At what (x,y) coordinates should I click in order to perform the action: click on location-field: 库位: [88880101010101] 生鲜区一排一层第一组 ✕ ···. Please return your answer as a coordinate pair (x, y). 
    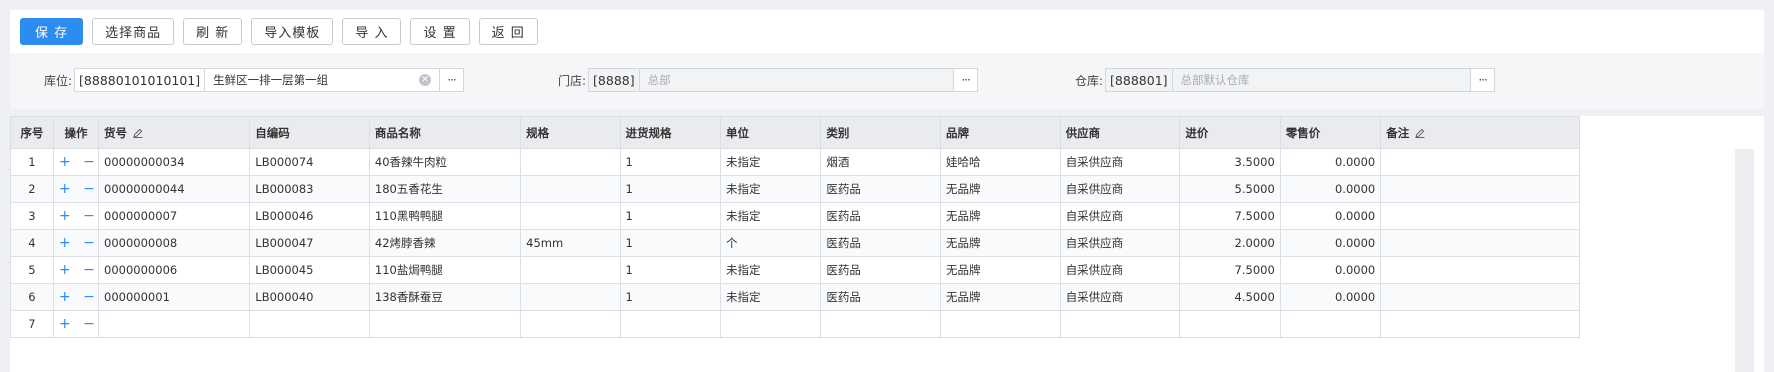
    Looking at the image, I should click on (254, 80).